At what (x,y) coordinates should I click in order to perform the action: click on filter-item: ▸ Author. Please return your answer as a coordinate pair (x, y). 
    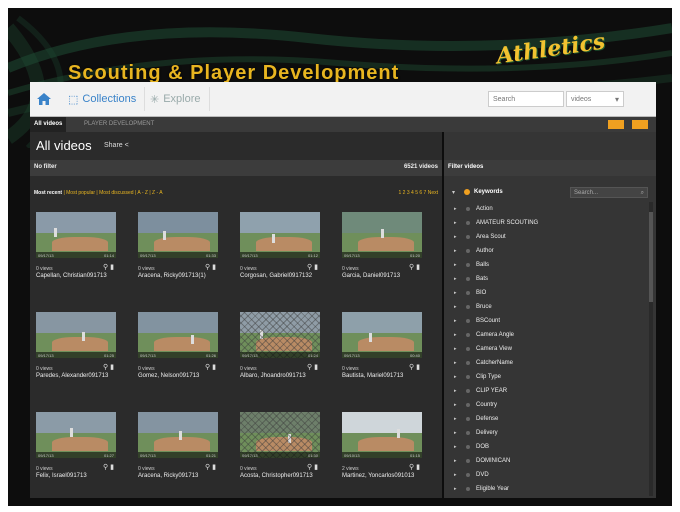
    Looking at the image, I should click on (544, 251).